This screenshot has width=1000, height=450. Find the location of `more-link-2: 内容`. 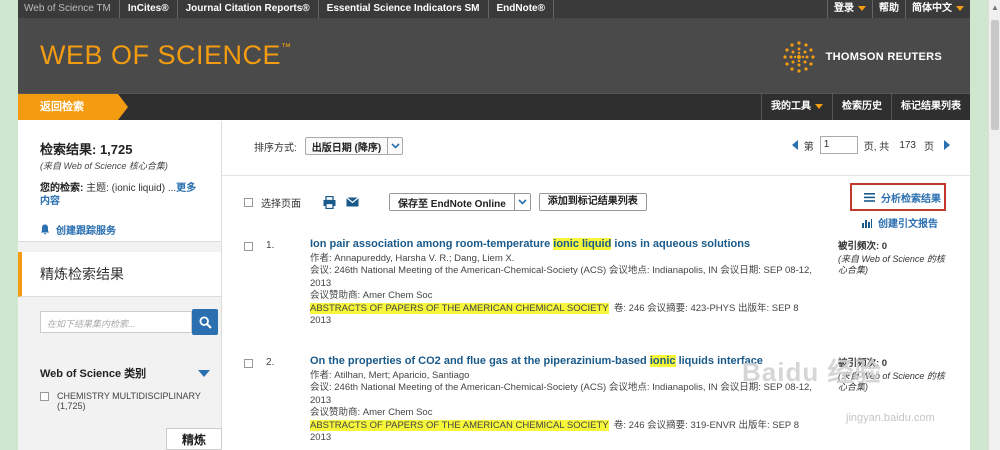

more-link-2: 内容 is located at coordinates (50, 201).